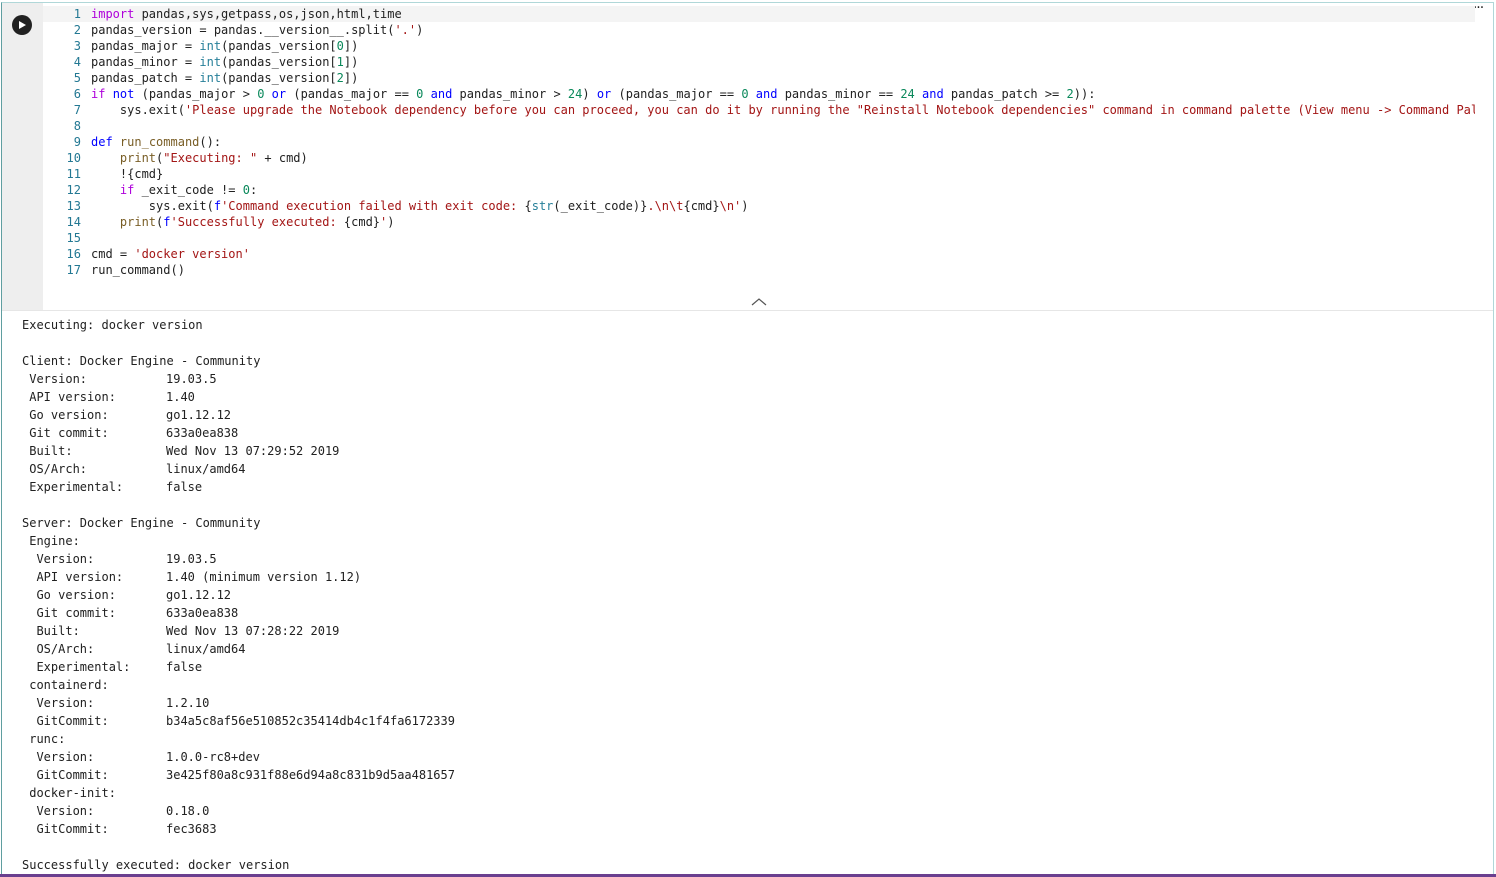 Image resolution: width=1496 pixels, height=877 pixels. I want to click on code-line: 16 cmd = 'docker version', so click(759, 254).